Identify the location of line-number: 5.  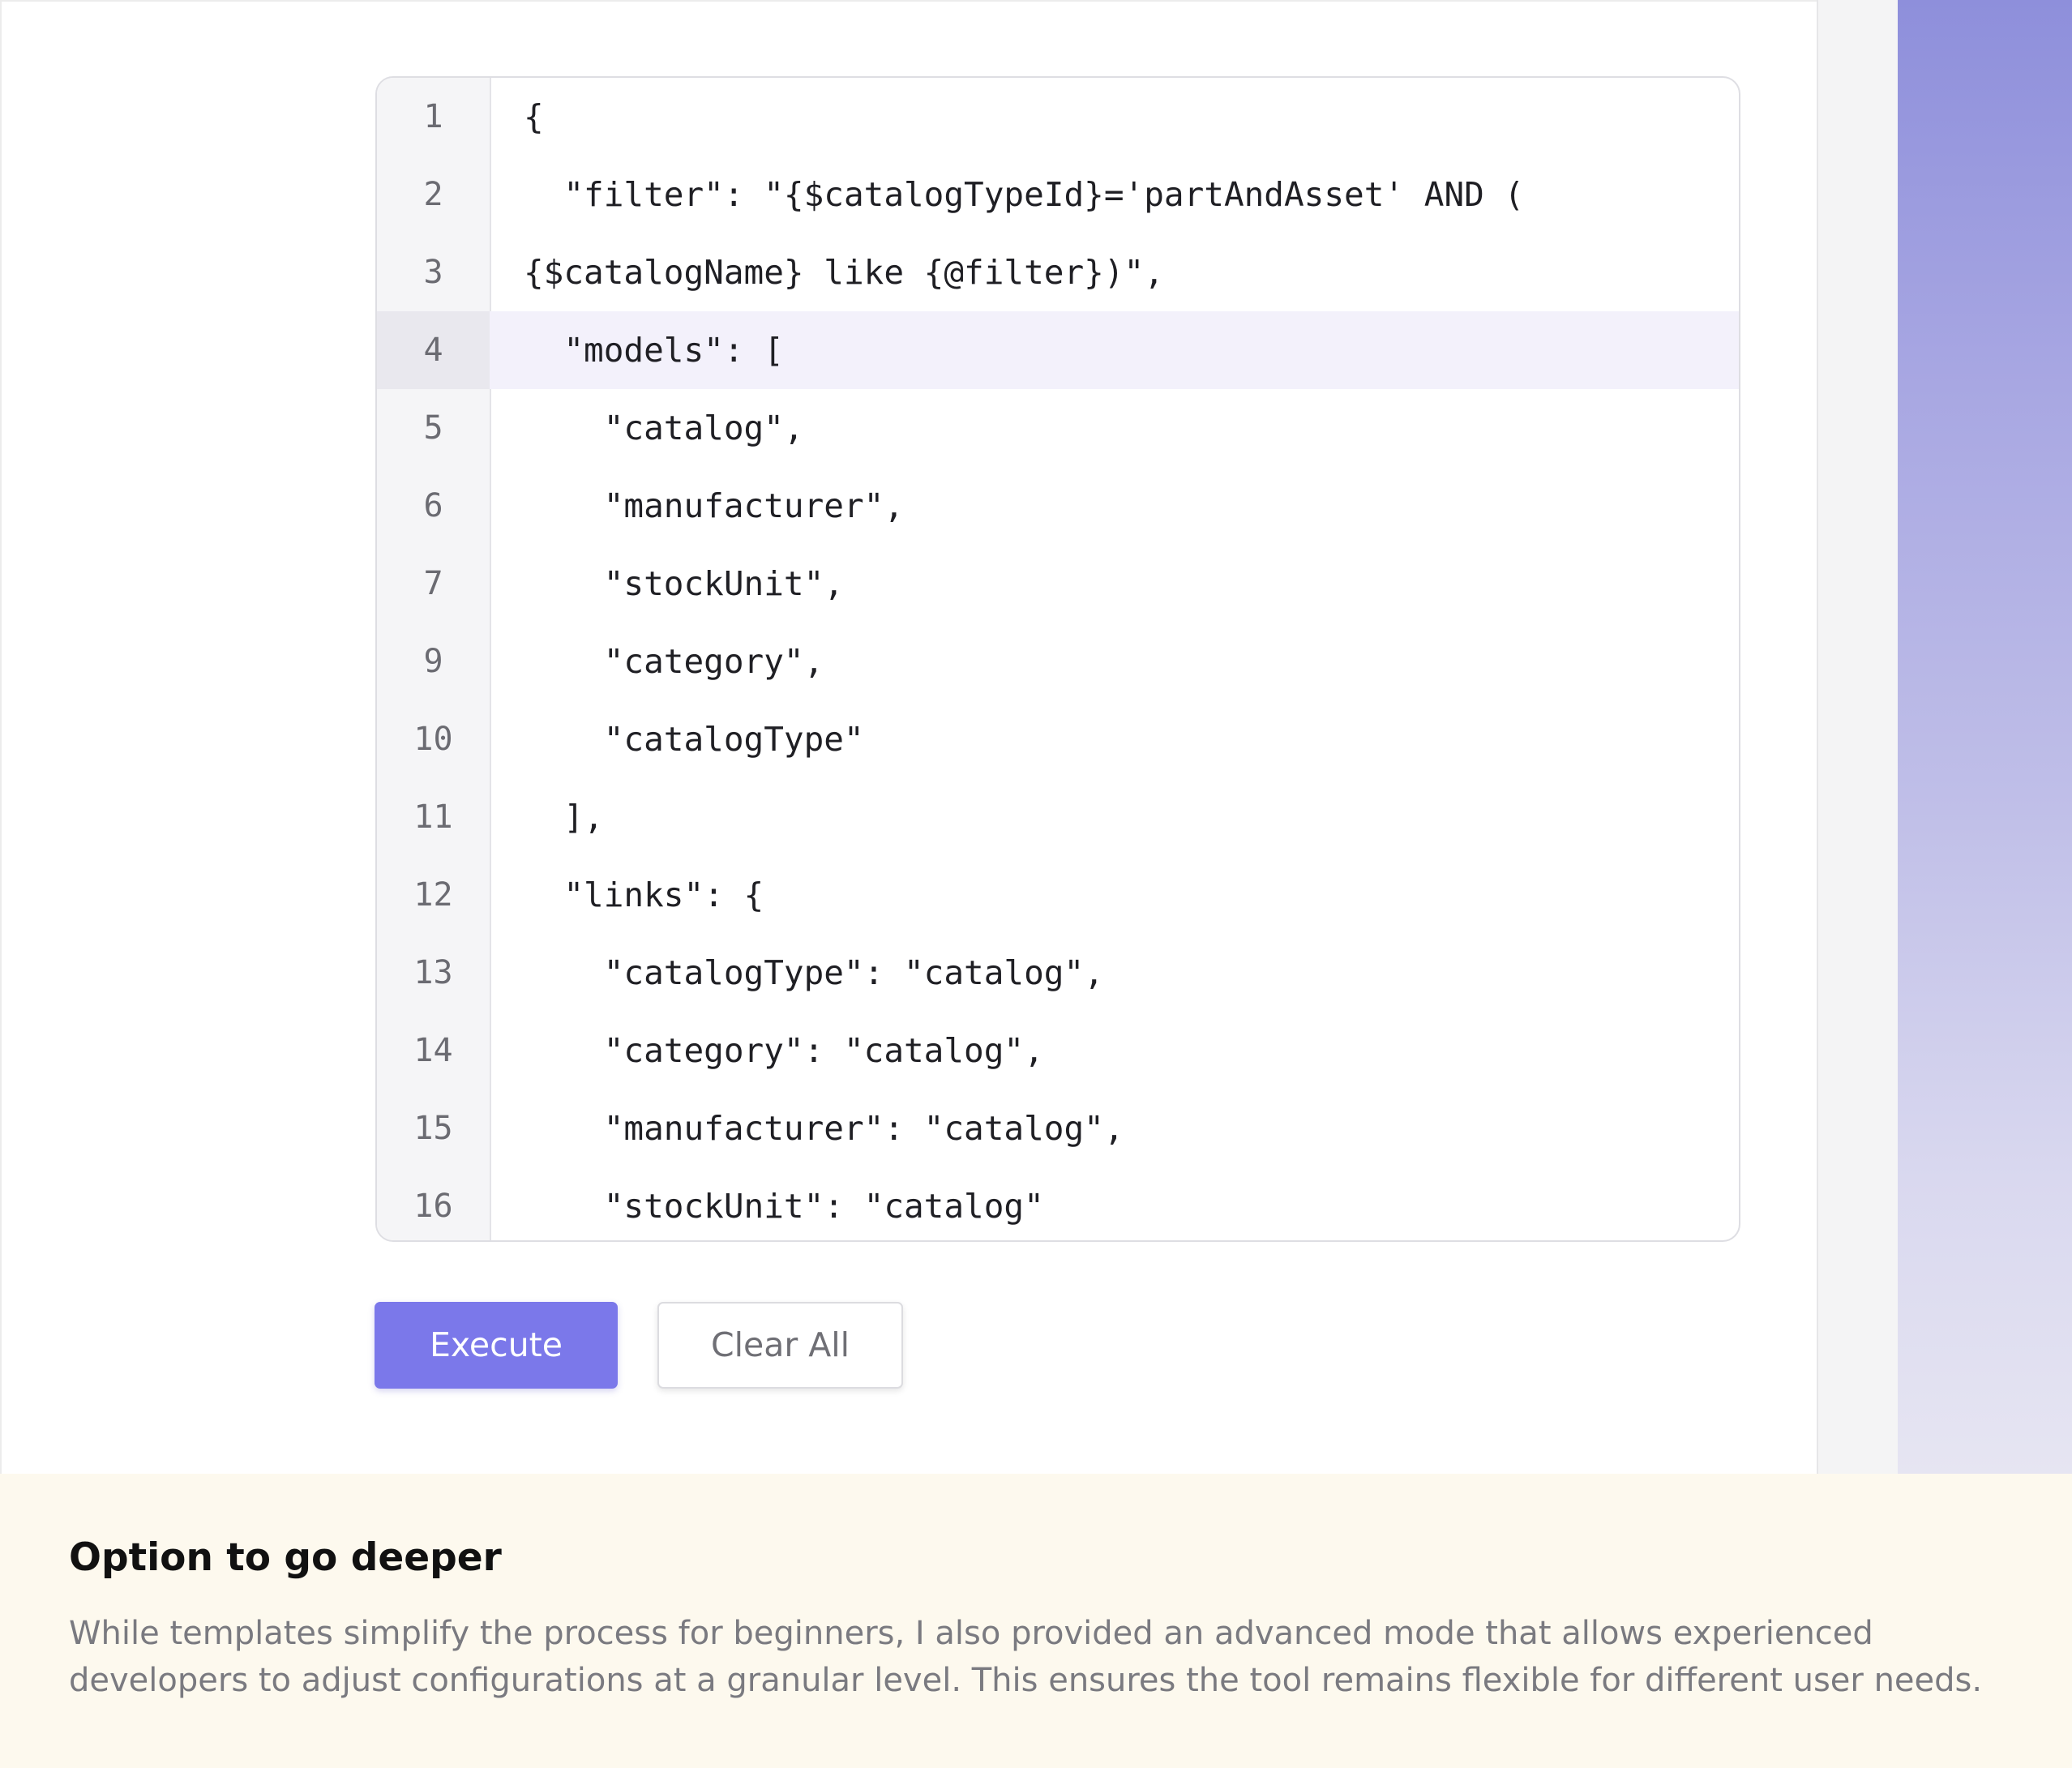
(433, 428).